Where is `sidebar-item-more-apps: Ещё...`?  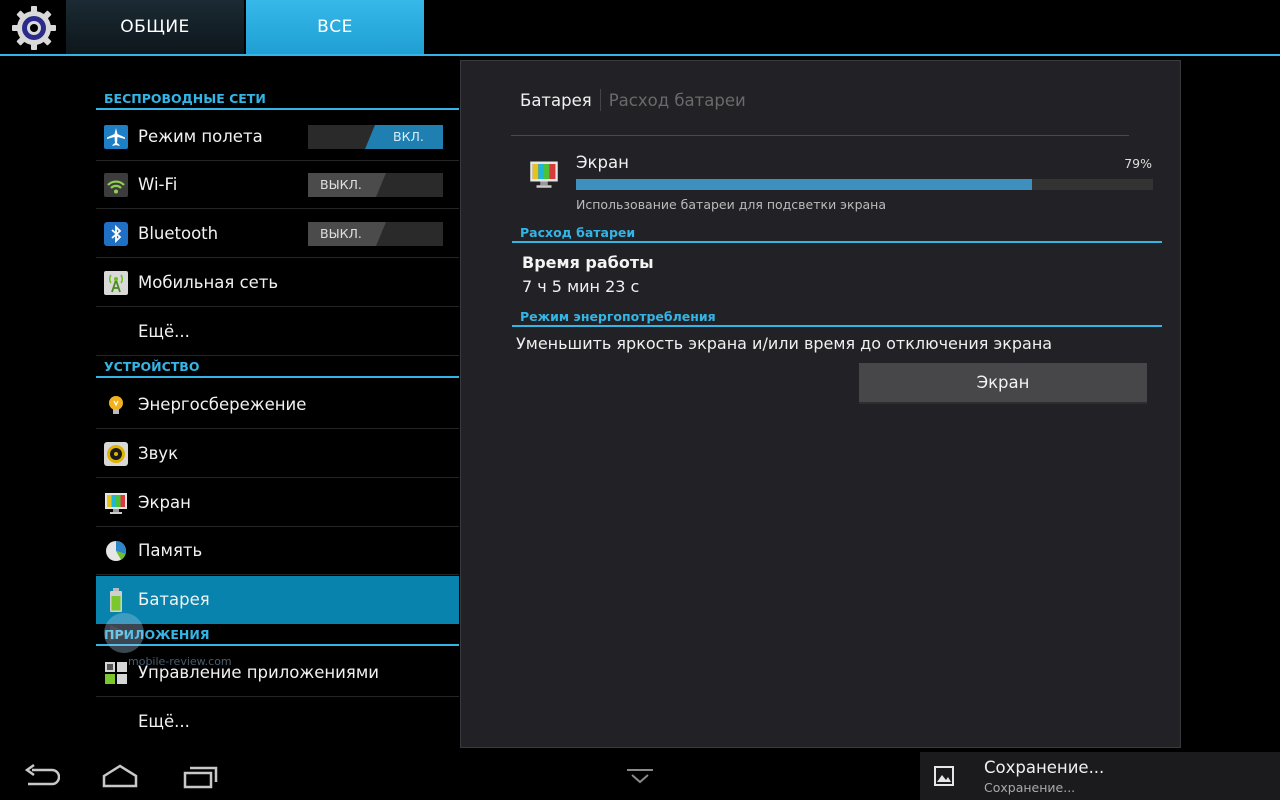
sidebar-item-more-apps: Ещё... is located at coordinates (277, 722).